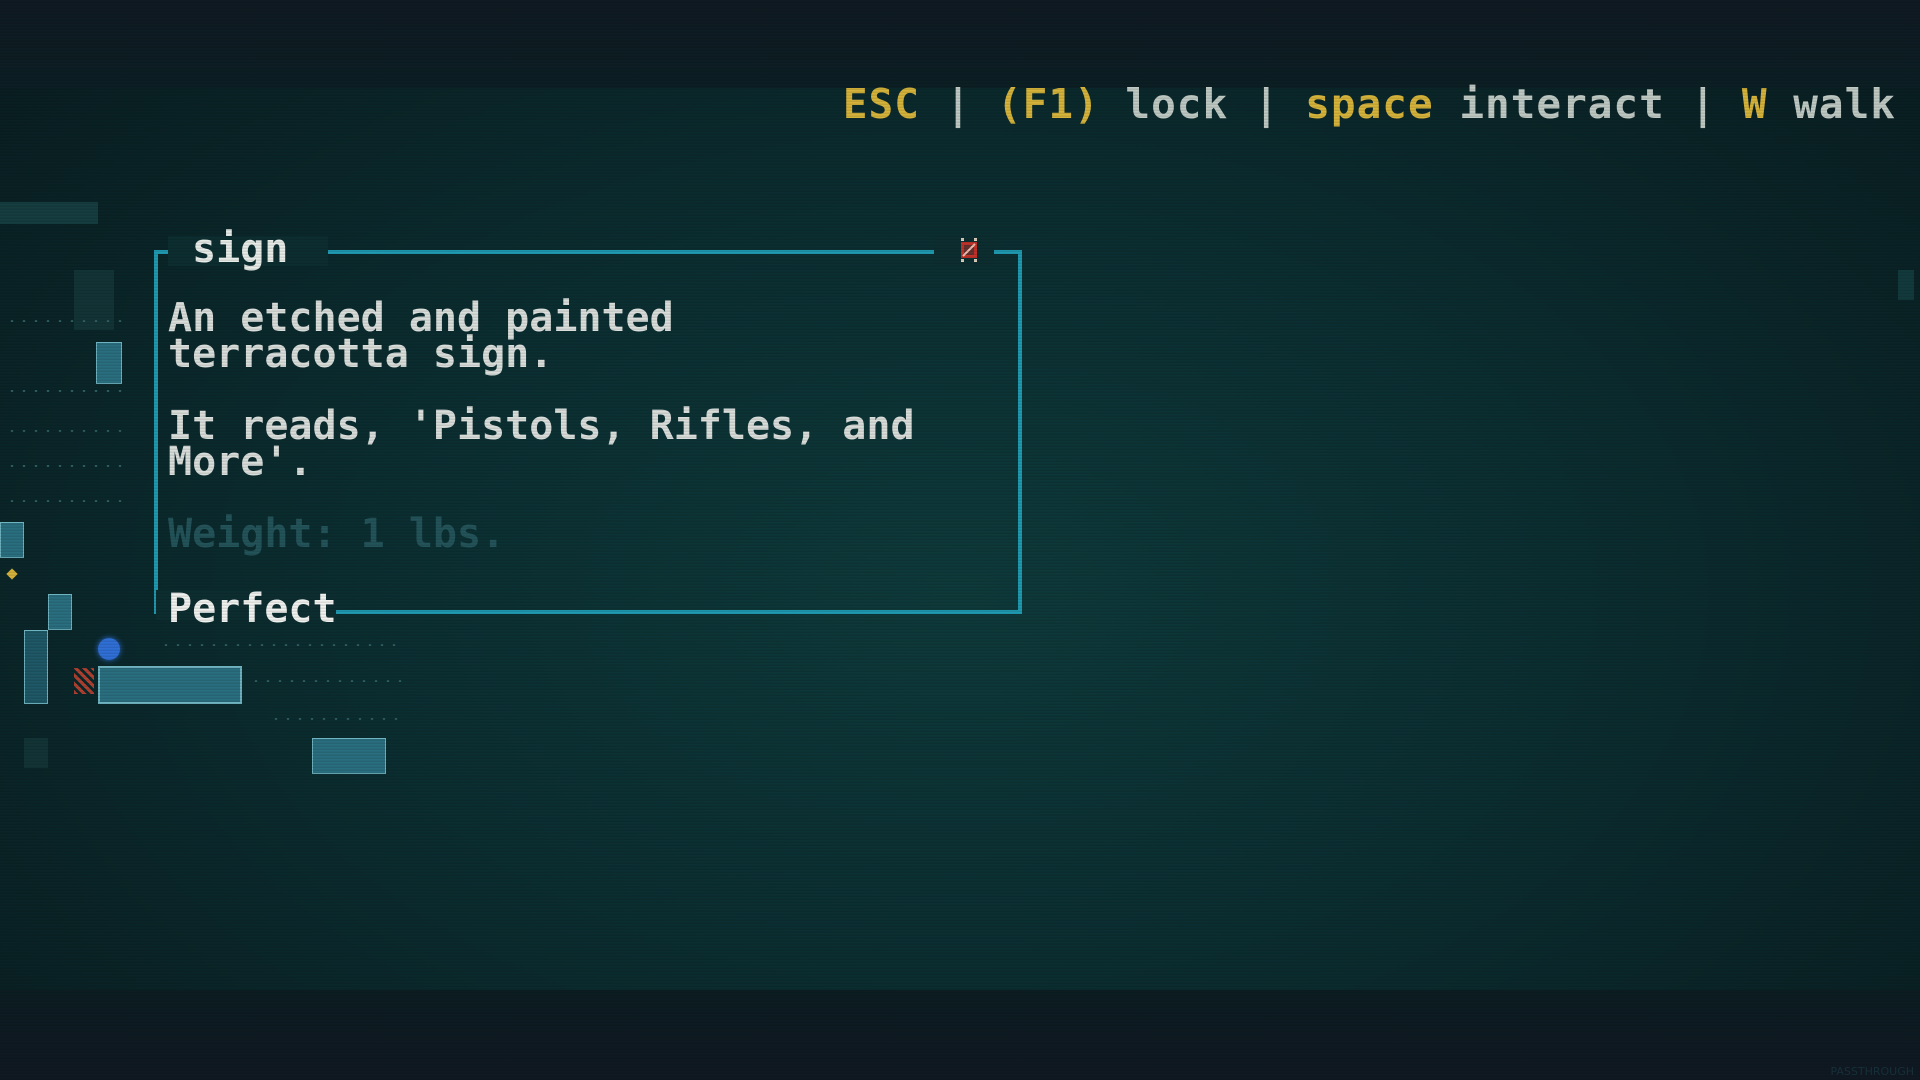 The image size is (1920, 1080). I want to click on map-edge-tile, so click(1906, 285).